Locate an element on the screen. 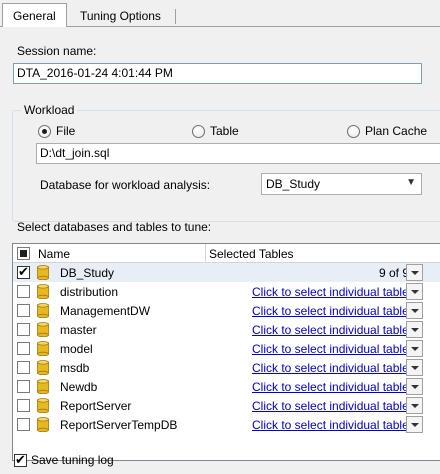 The height and width of the screenshot is (474, 440). save-tuning-log-checkbox: Save tuning log is located at coordinates (64, 460).